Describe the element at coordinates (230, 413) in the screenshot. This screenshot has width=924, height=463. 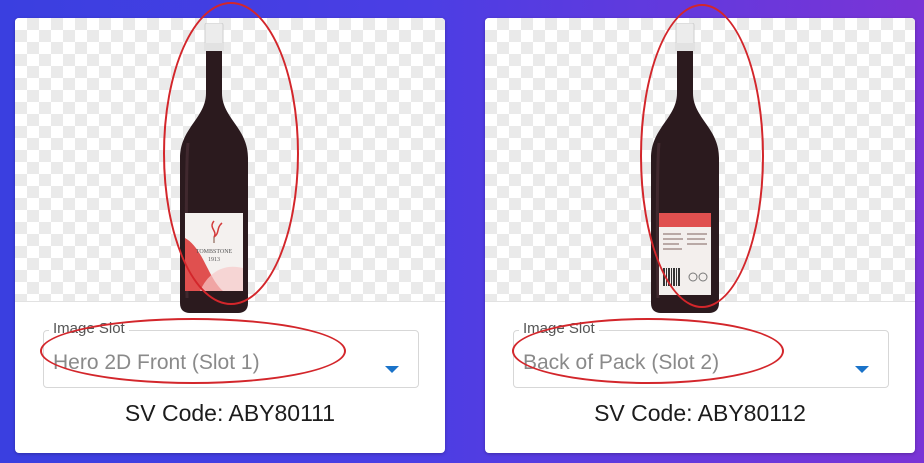
I see `sv-code-1: SV Code: ABY80111` at that location.